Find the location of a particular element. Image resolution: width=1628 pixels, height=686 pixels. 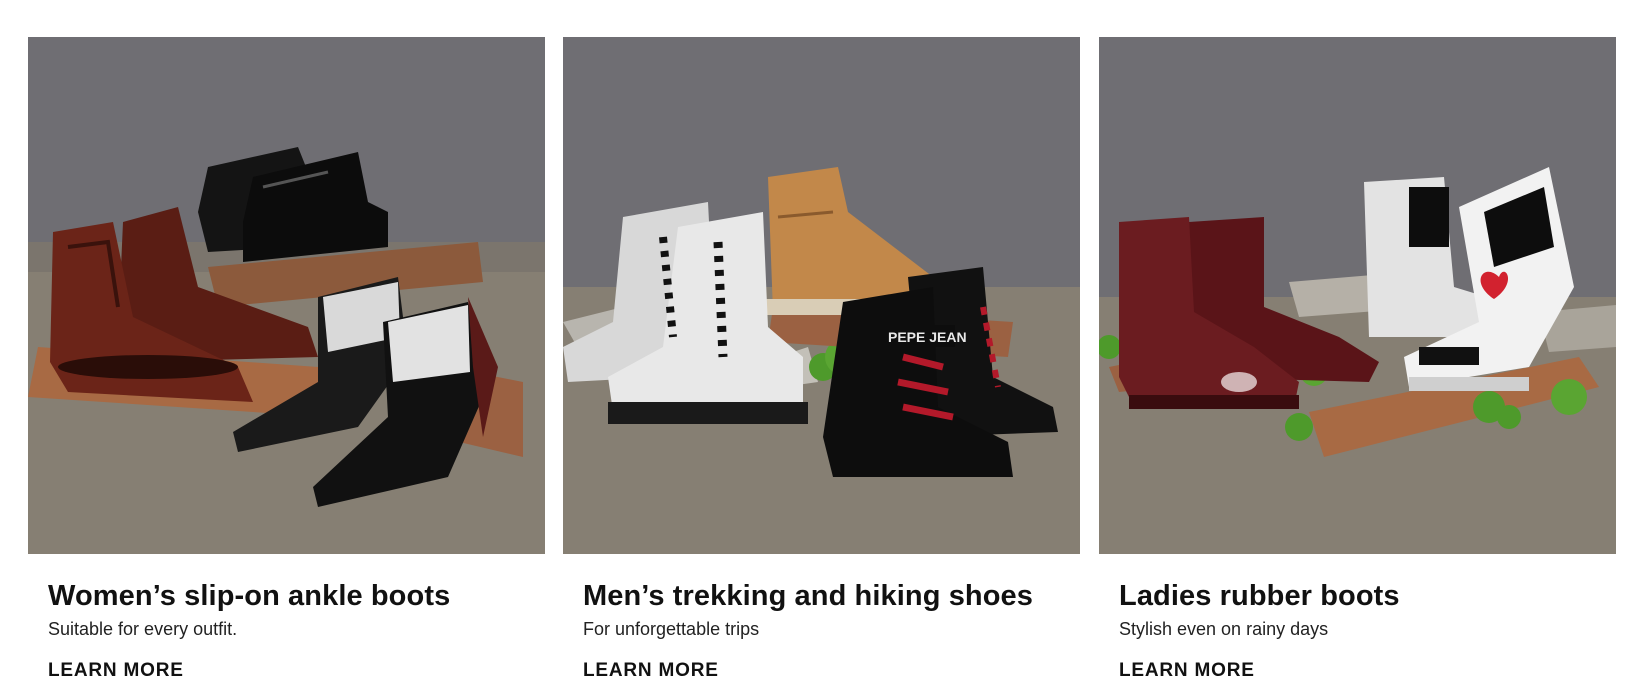

card-subtitle: For unforgettable trips is located at coordinates (671, 629).